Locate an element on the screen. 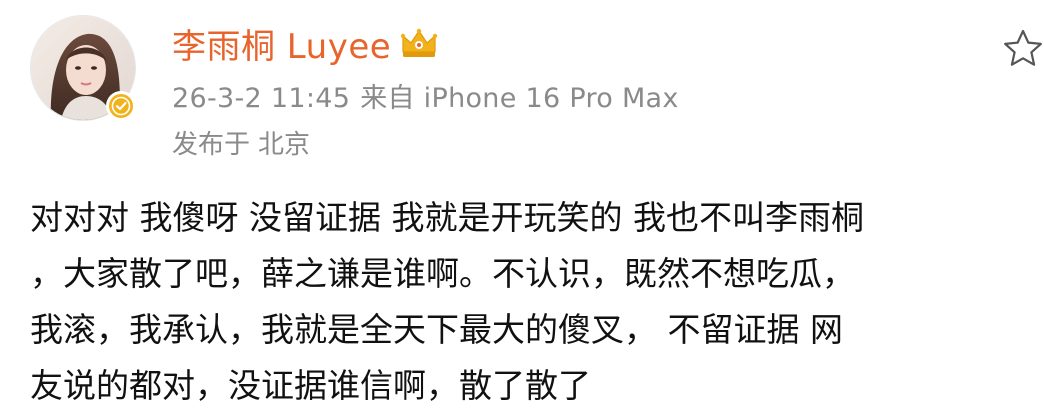  location-prefix: 发布于 is located at coordinates (211, 145).